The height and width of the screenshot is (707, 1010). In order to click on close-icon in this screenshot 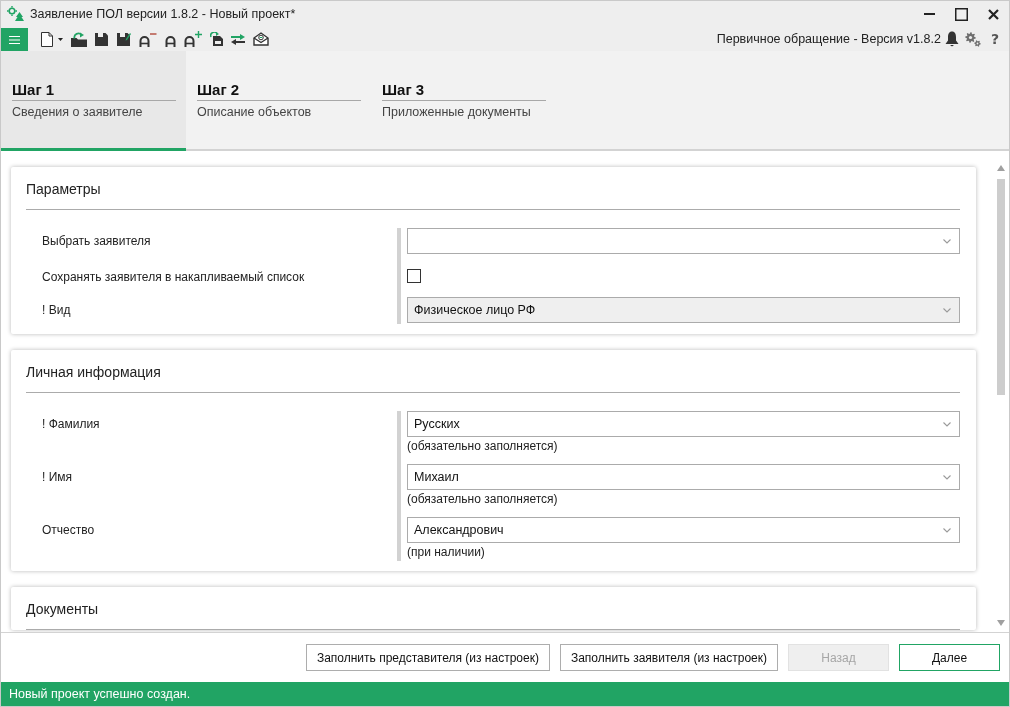, I will do `click(993, 14)`.